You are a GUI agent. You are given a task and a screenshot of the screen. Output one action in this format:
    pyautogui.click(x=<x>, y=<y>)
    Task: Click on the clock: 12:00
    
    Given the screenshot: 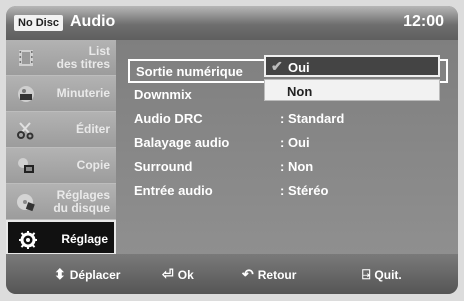 What is the action you would take?
    pyautogui.click(x=423, y=21)
    